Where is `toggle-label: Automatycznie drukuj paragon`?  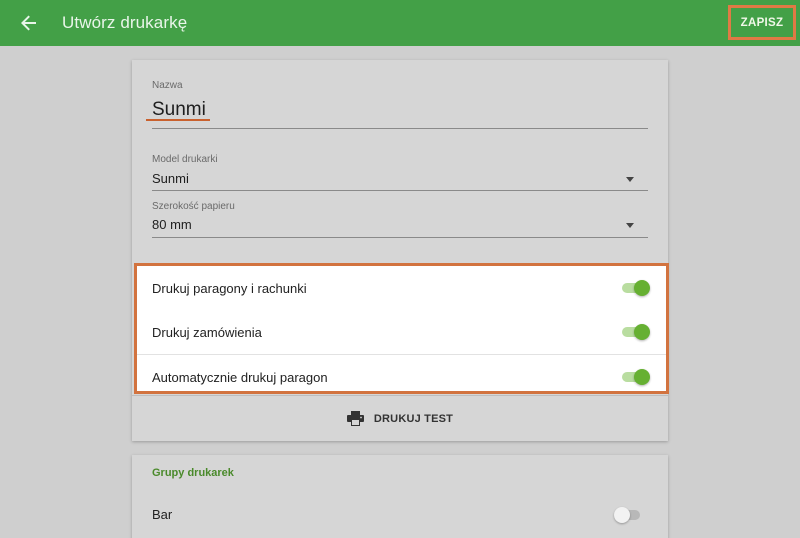 toggle-label: Automatycznie drukuj paragon is located at coordinates (240, 377).